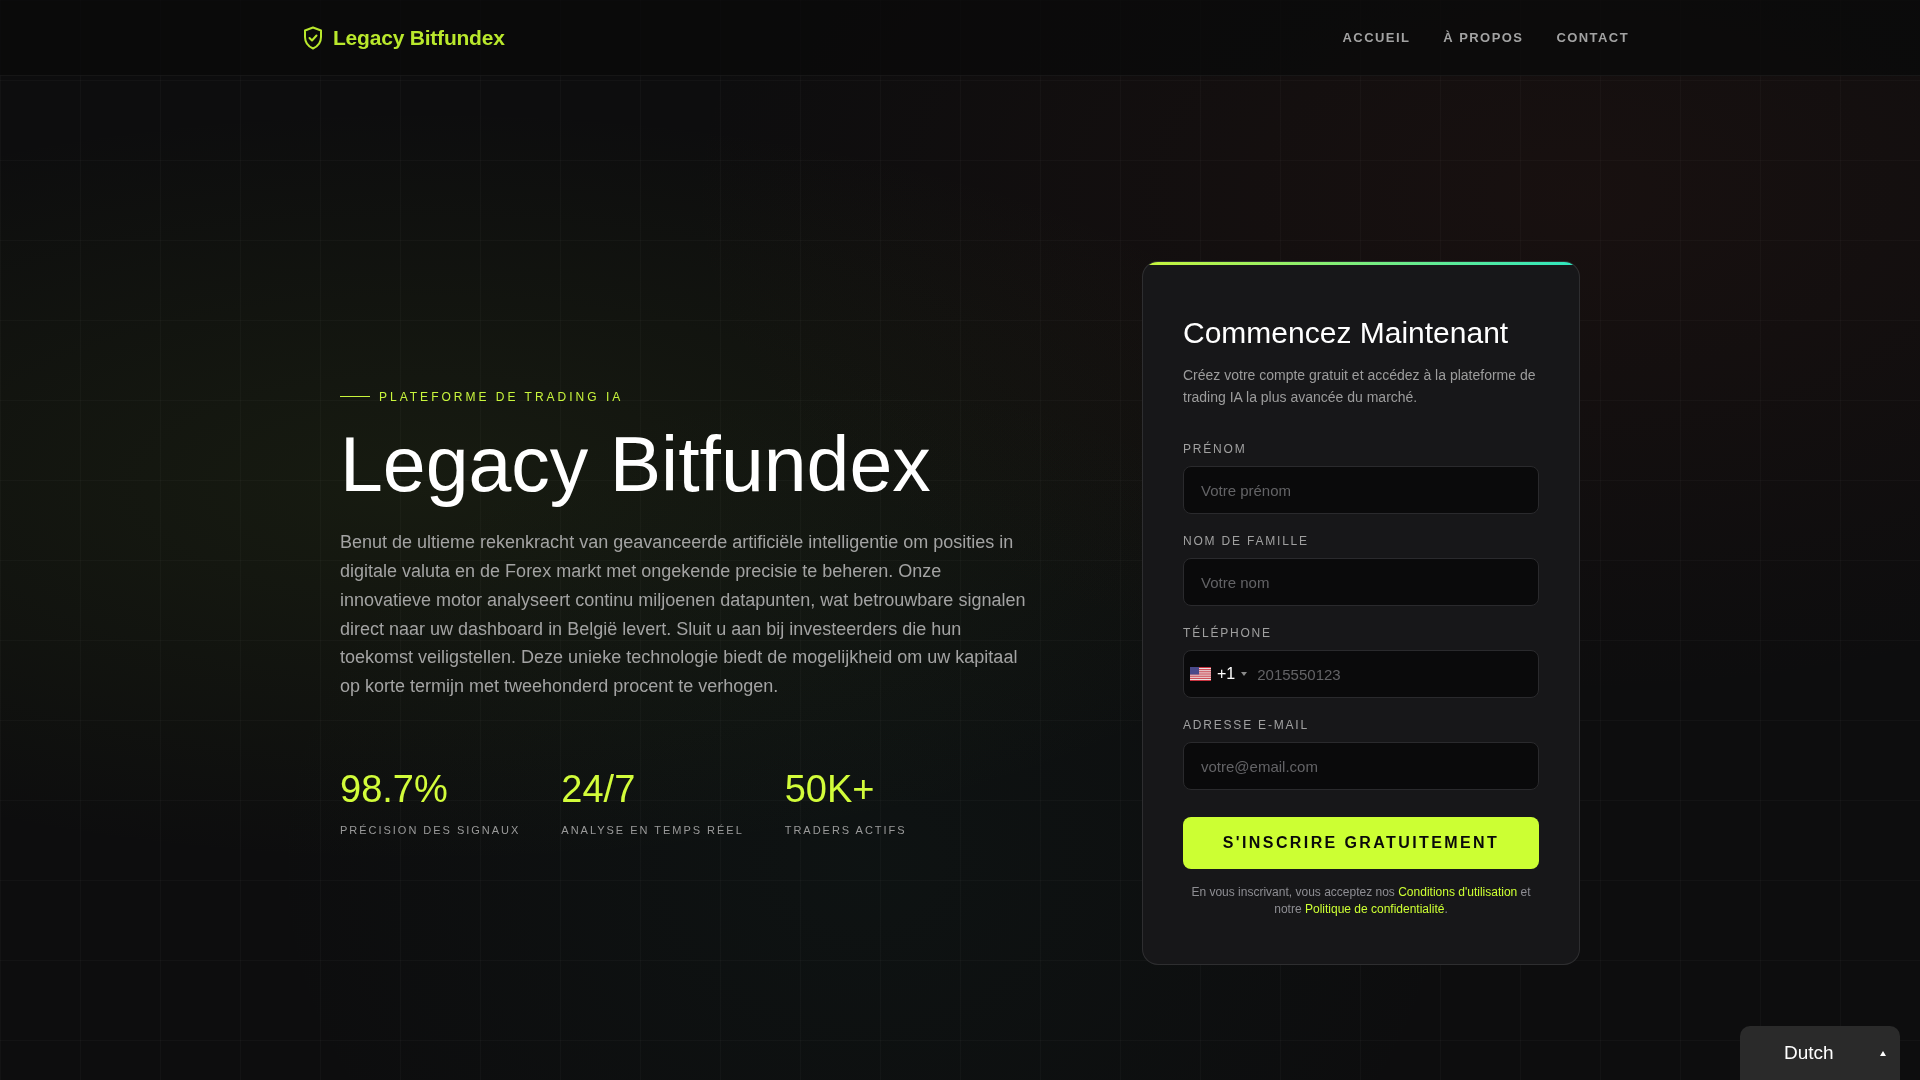 This screenshot has height=1080, width=1920. I want to click on flag-icon, so click(1200, 674).